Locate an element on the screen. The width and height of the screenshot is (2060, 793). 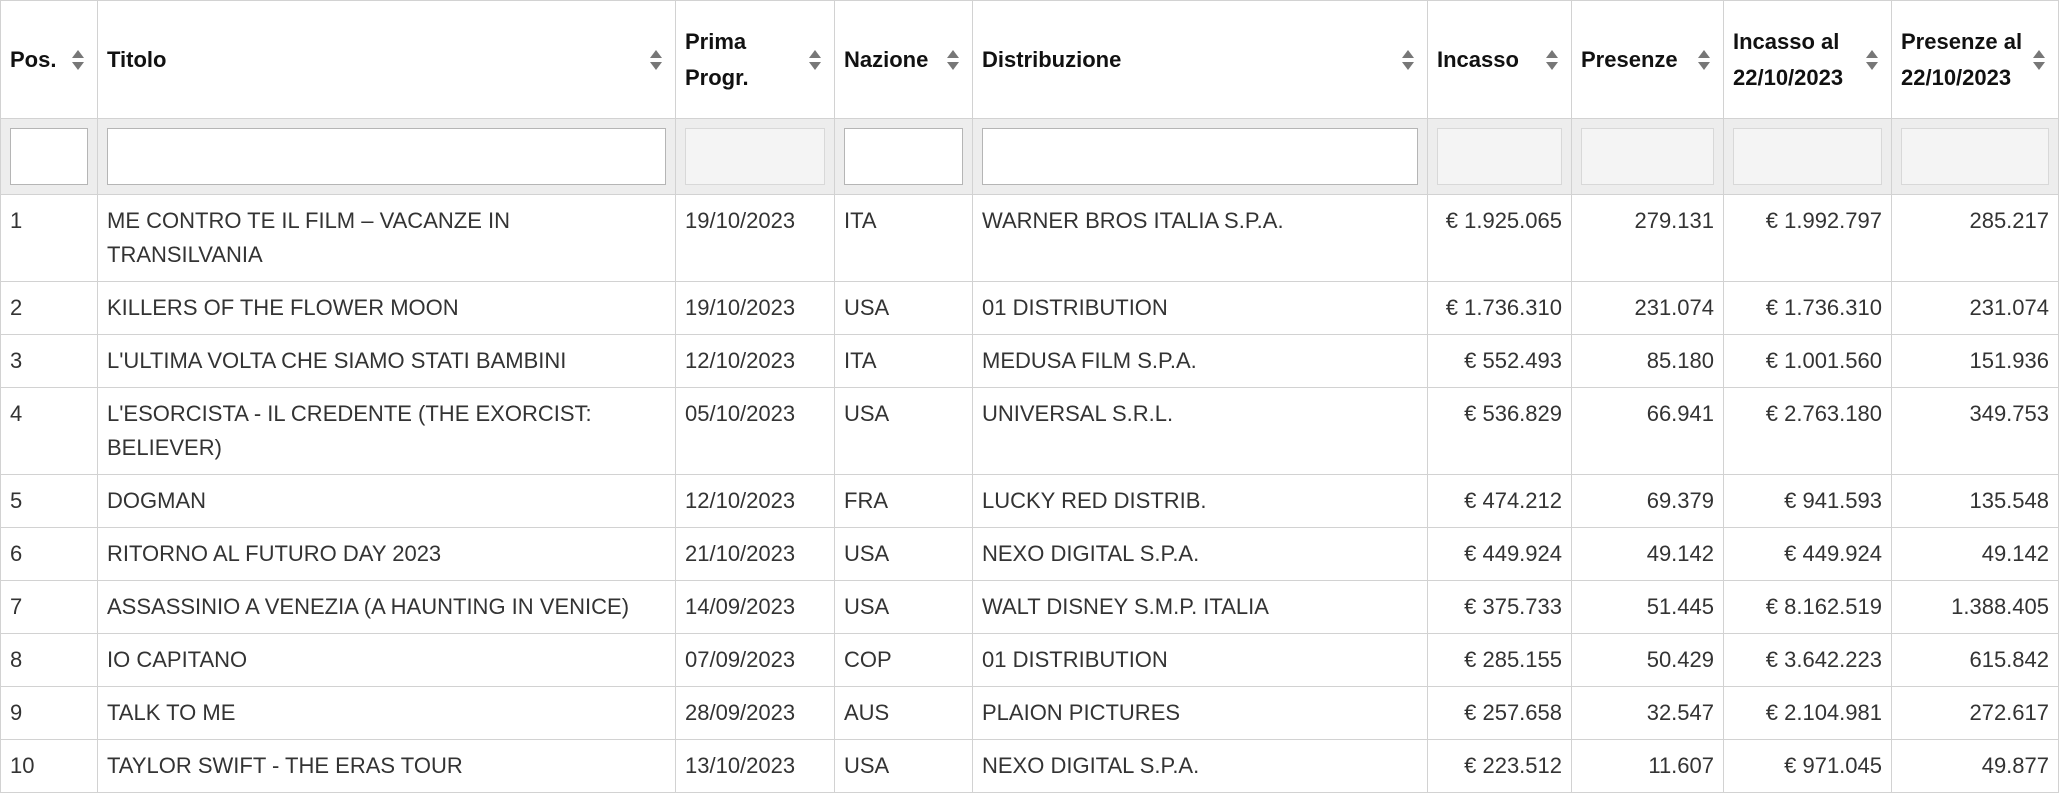
column-header-titolo: Titolo is located at coordinates (386, 59).